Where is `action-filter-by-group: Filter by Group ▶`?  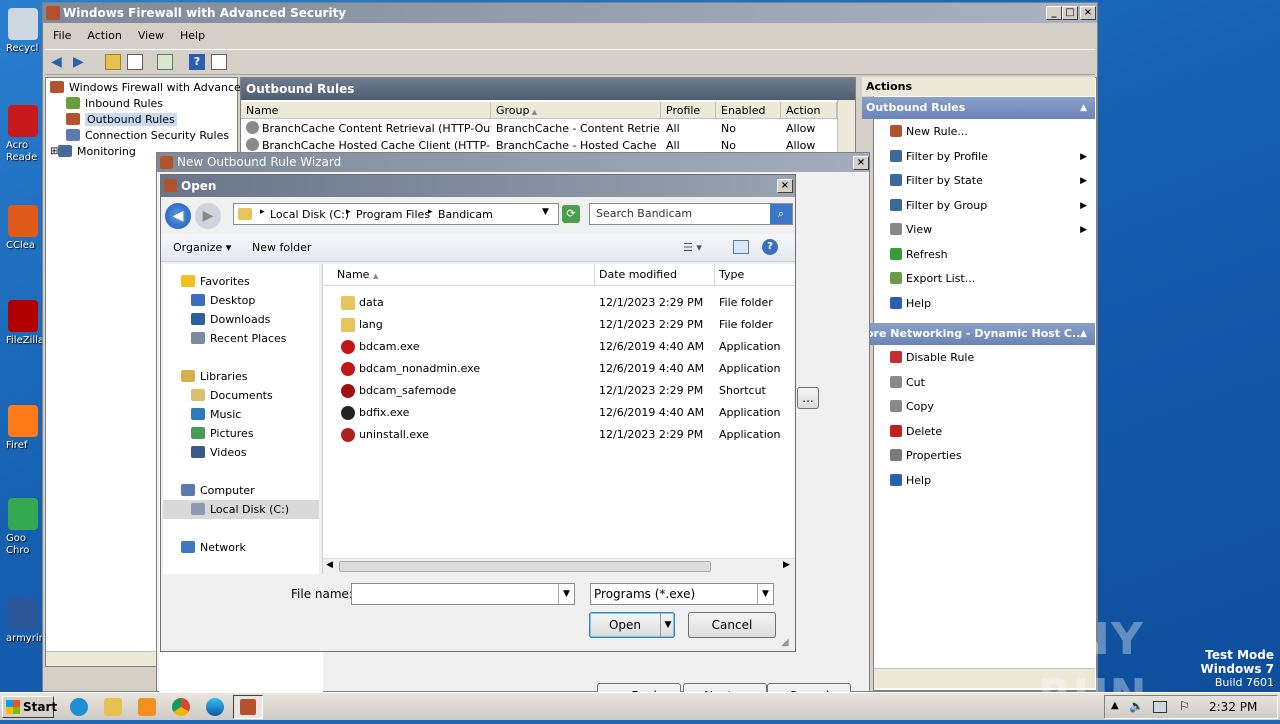 action-filter-by-group: Filter by Group ▶ is located at coordinates (984, 206).